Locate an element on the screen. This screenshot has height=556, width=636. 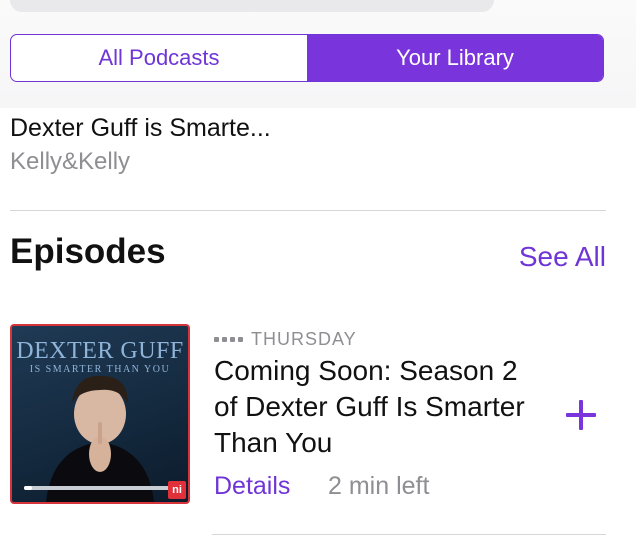
episode-date: THURSDAY is located at coordinates (304, 339).